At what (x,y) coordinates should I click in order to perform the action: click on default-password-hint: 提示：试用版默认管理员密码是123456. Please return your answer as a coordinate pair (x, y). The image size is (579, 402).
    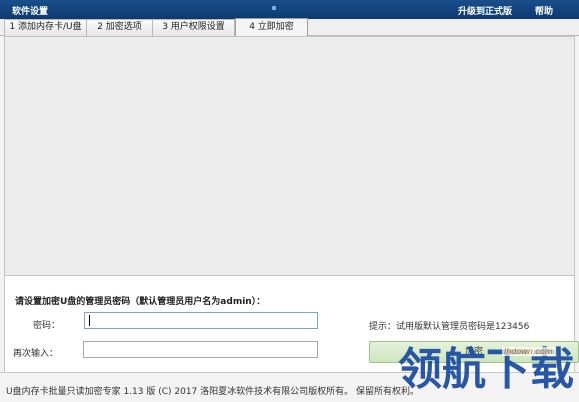
    Looking at the image, I should click on (449, 327).